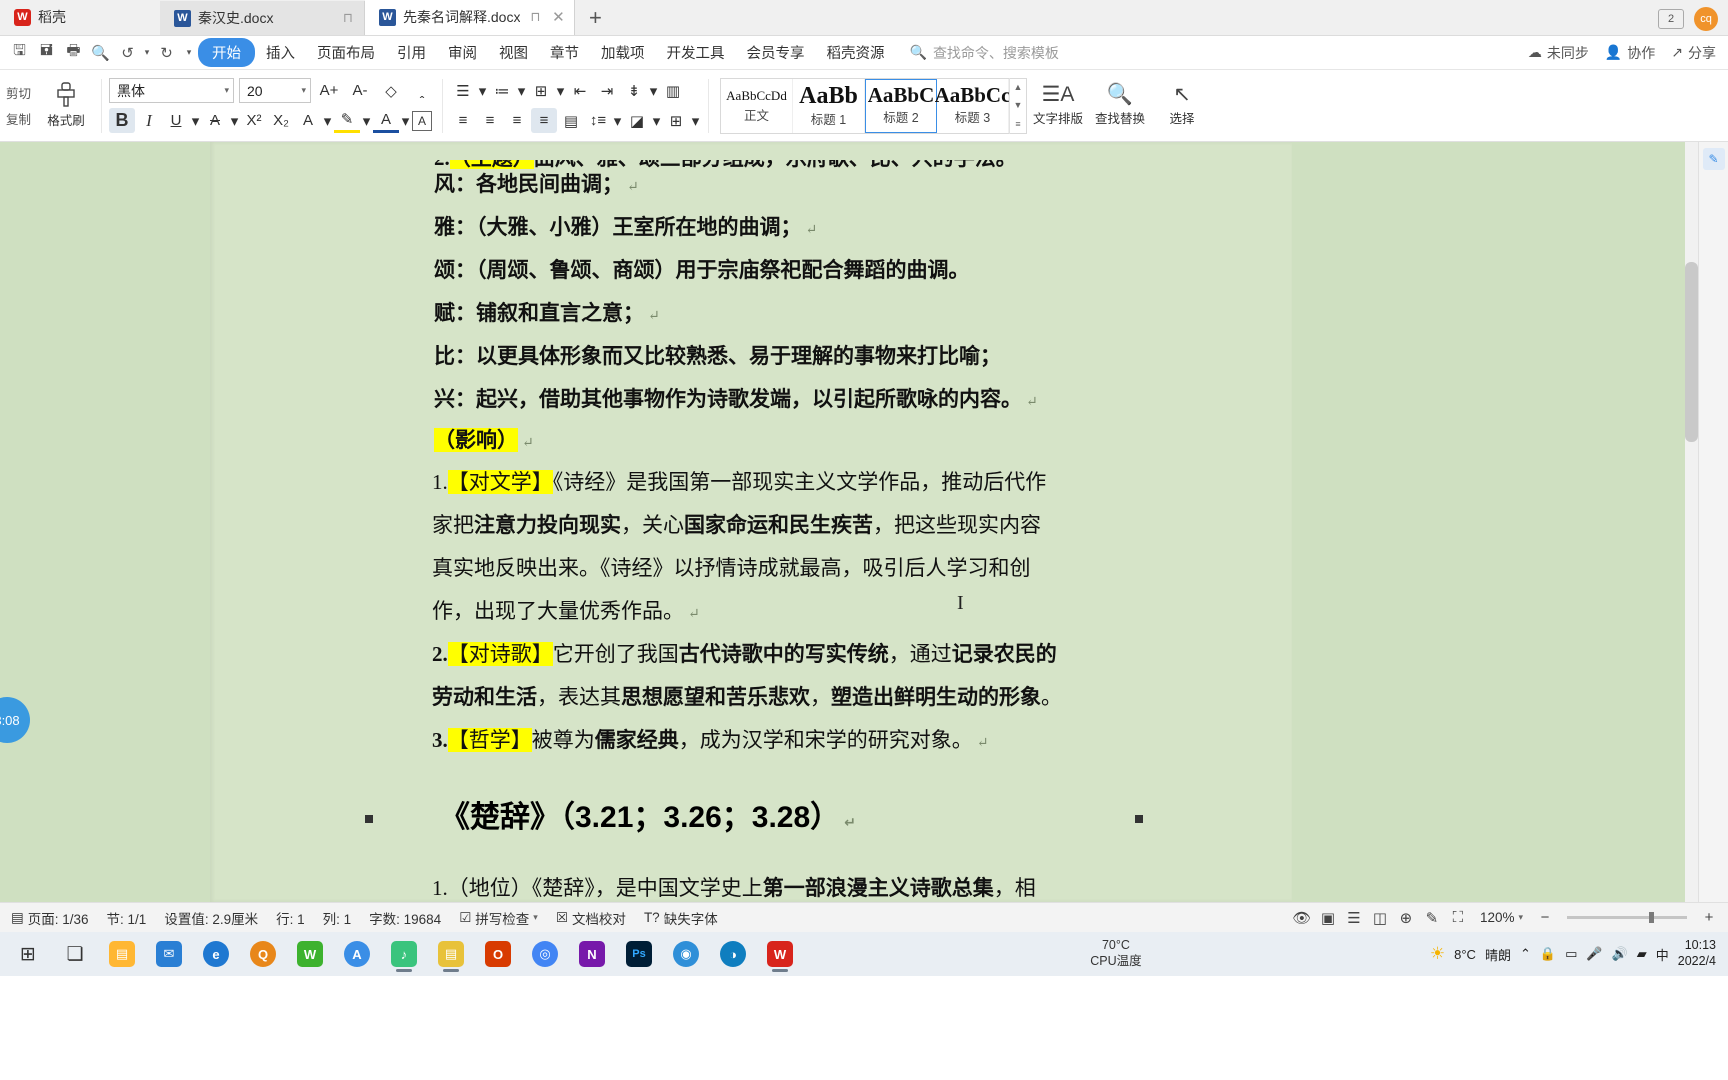 This screenshot has width=1728, height=1080. I want to click on paragraph-layout-icon: ⇟, so click(634, 90).